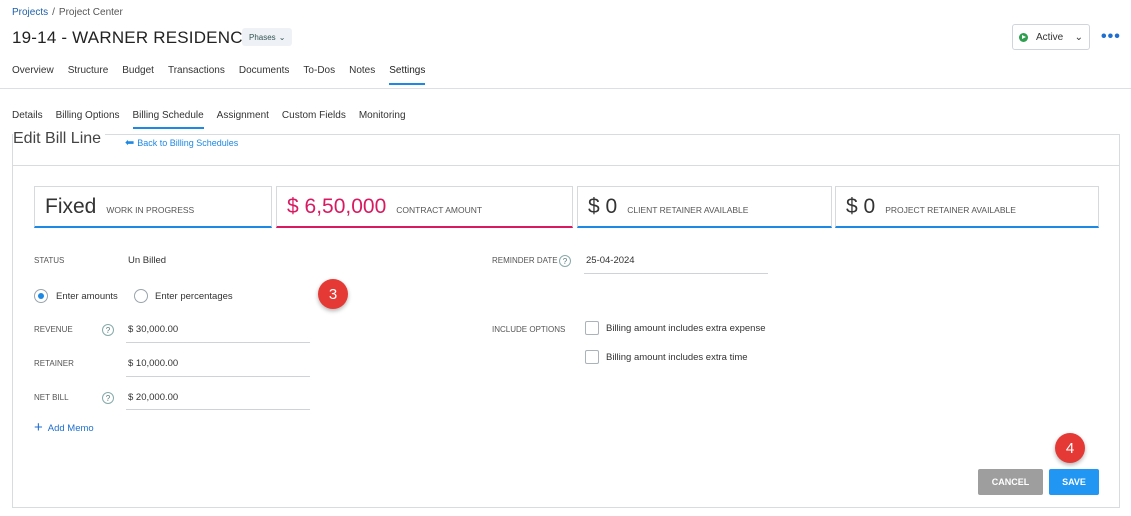  Describe the element at coordinates (49, 260) in the screenshot. I see `status-label: STATUS` at that location.